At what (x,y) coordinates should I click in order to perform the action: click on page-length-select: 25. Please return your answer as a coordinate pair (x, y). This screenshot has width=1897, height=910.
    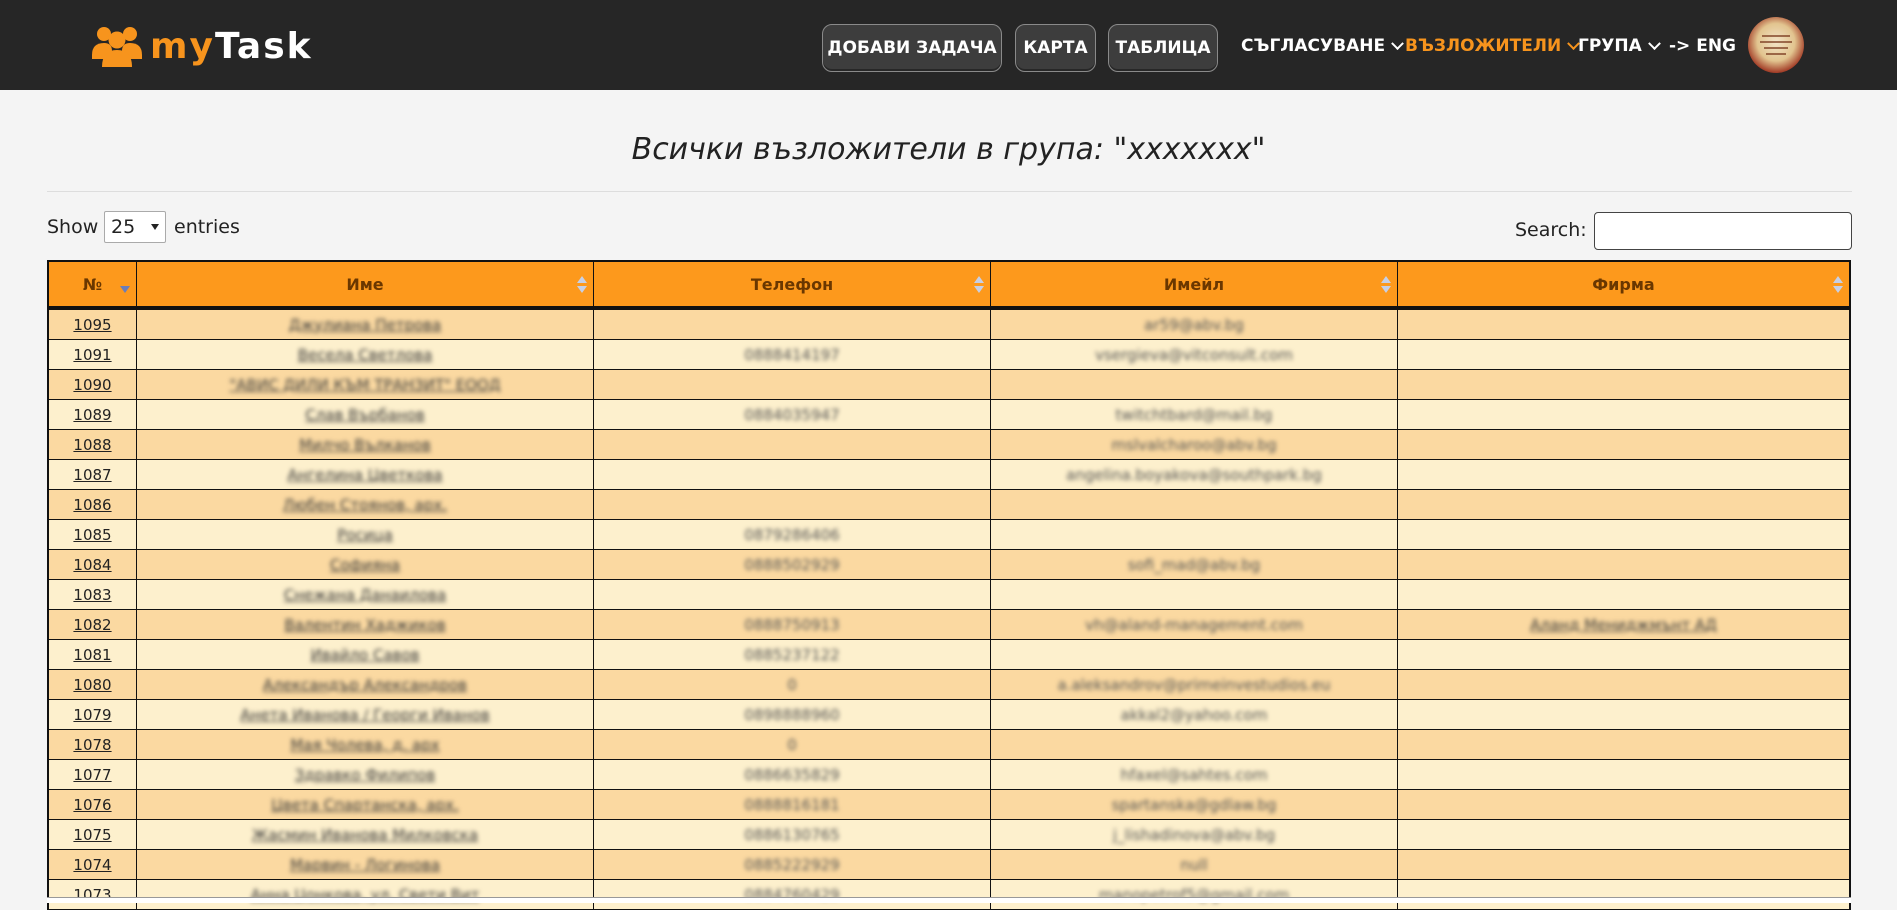
    Looking at the image, I should click on (135, 227).